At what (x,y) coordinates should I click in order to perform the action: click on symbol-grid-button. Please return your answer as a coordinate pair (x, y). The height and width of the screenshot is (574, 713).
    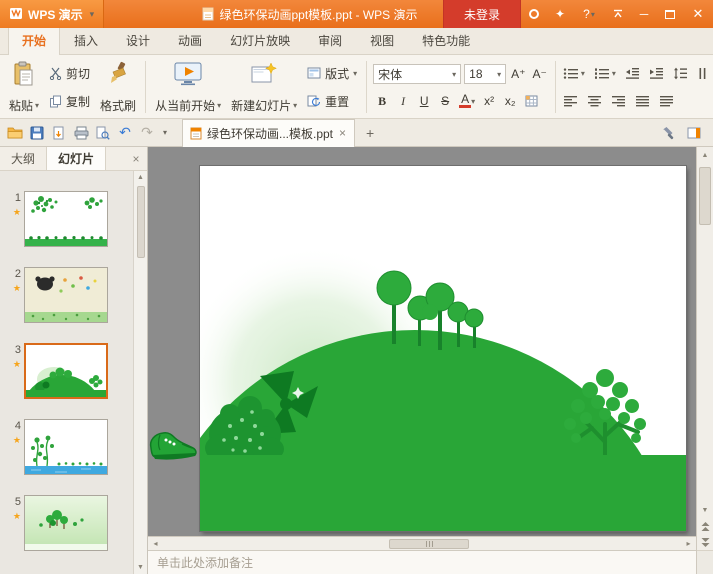
    Looking at the image, I should click on (531, 101).